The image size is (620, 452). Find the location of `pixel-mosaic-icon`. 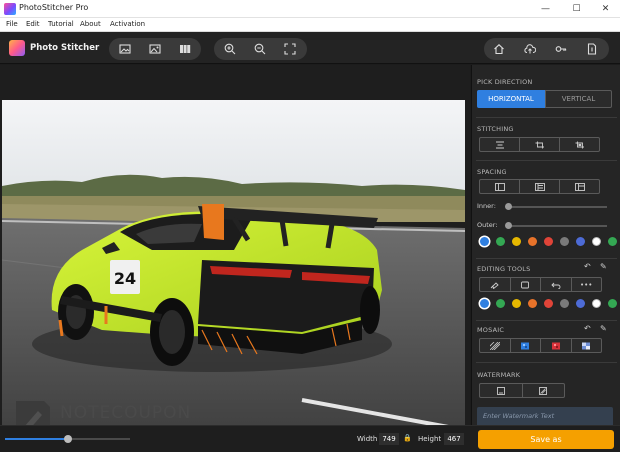

pixel-mosaic-icon is located at coordinates (586, 345).